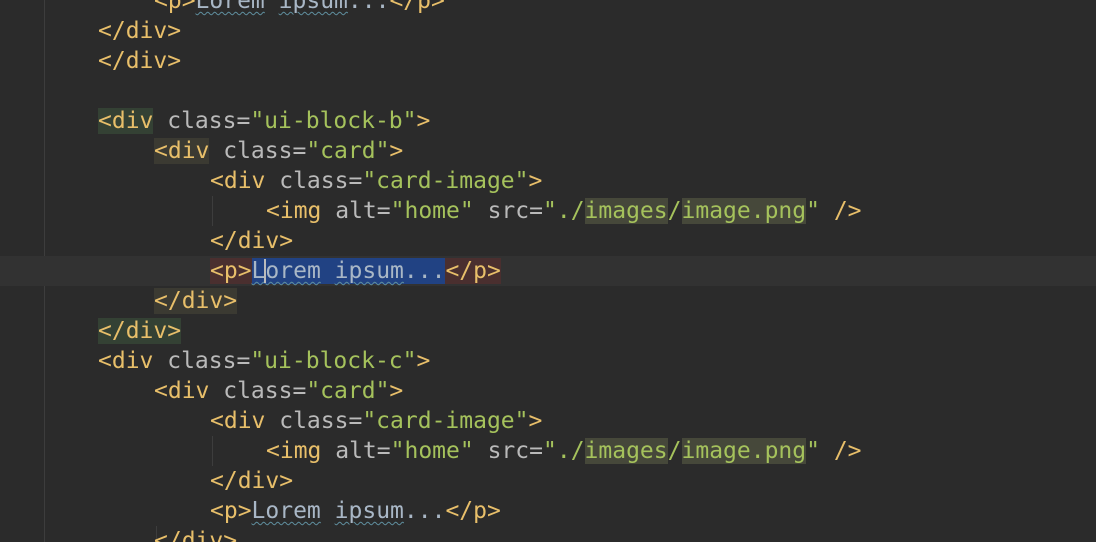 The height and width of the screenshot is (542, 1096). What do you see at coordinates (744, 451) in the screenshot?
I see `code-token: image.png` at bounding box center [744, 451].